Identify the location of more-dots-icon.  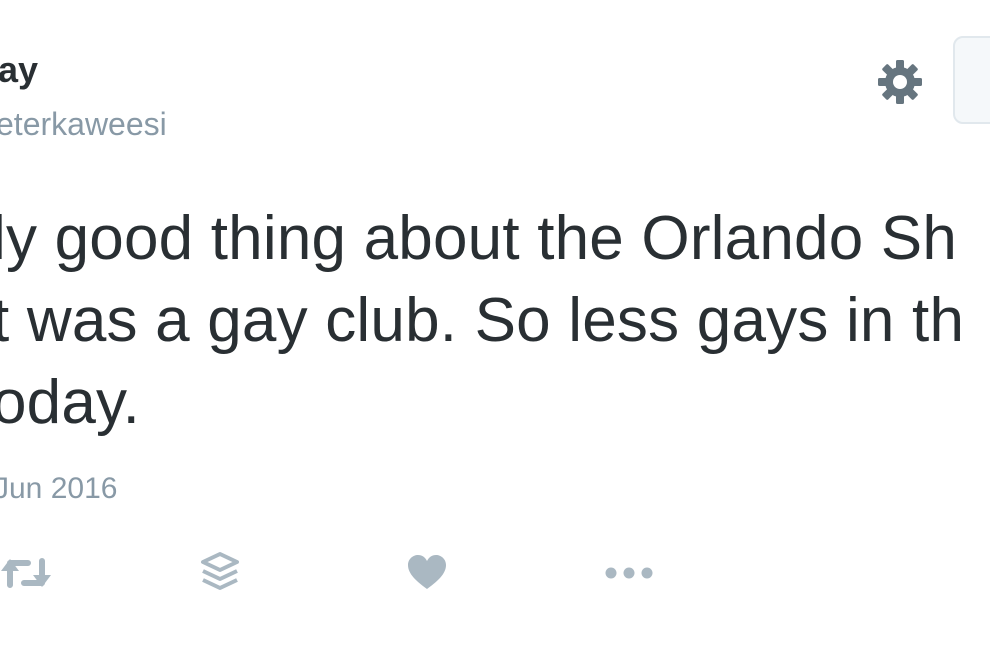
(629, 573).